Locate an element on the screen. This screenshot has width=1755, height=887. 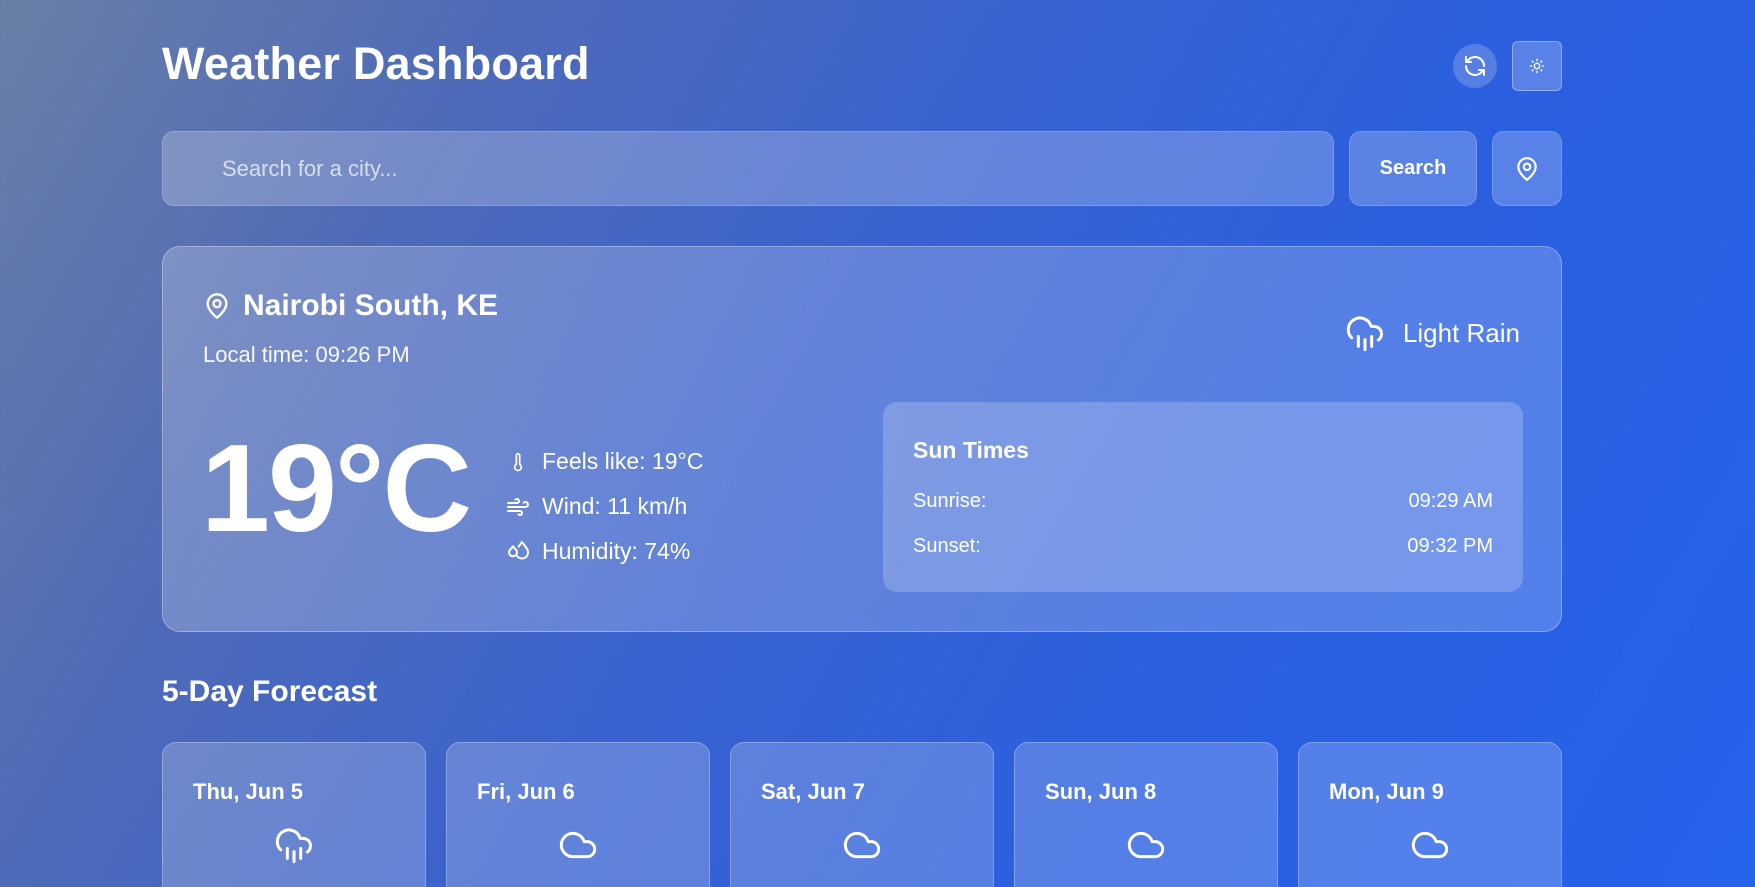
droplets-icon is located at coordinates (518, 552).